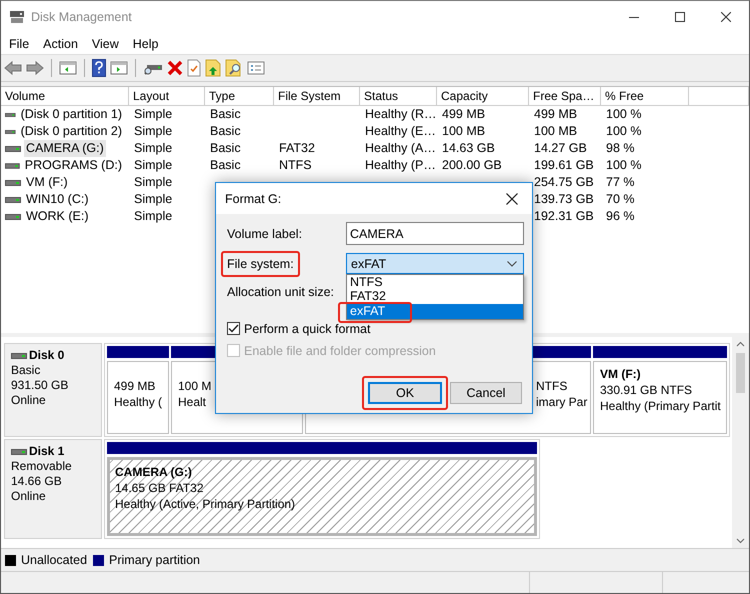  What do you see at coordinates (73, 165) in the screenshot?
I see `volume-name: PROGRAMS (D:)` at bounding box center [73, 165].